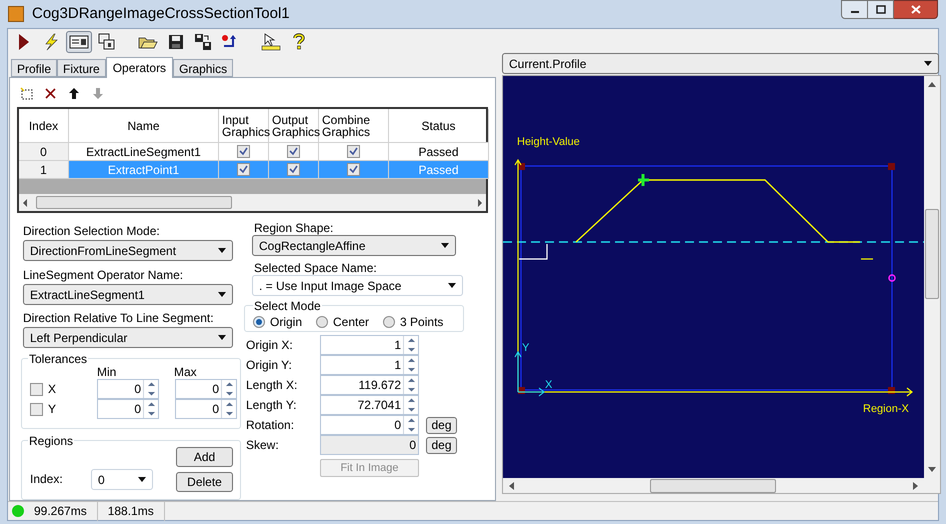 This screenshot has height=524, width=946. Describe the element at coordinates (203, 42) in the screenshot. I see `floppy-disks-icon` at that location.